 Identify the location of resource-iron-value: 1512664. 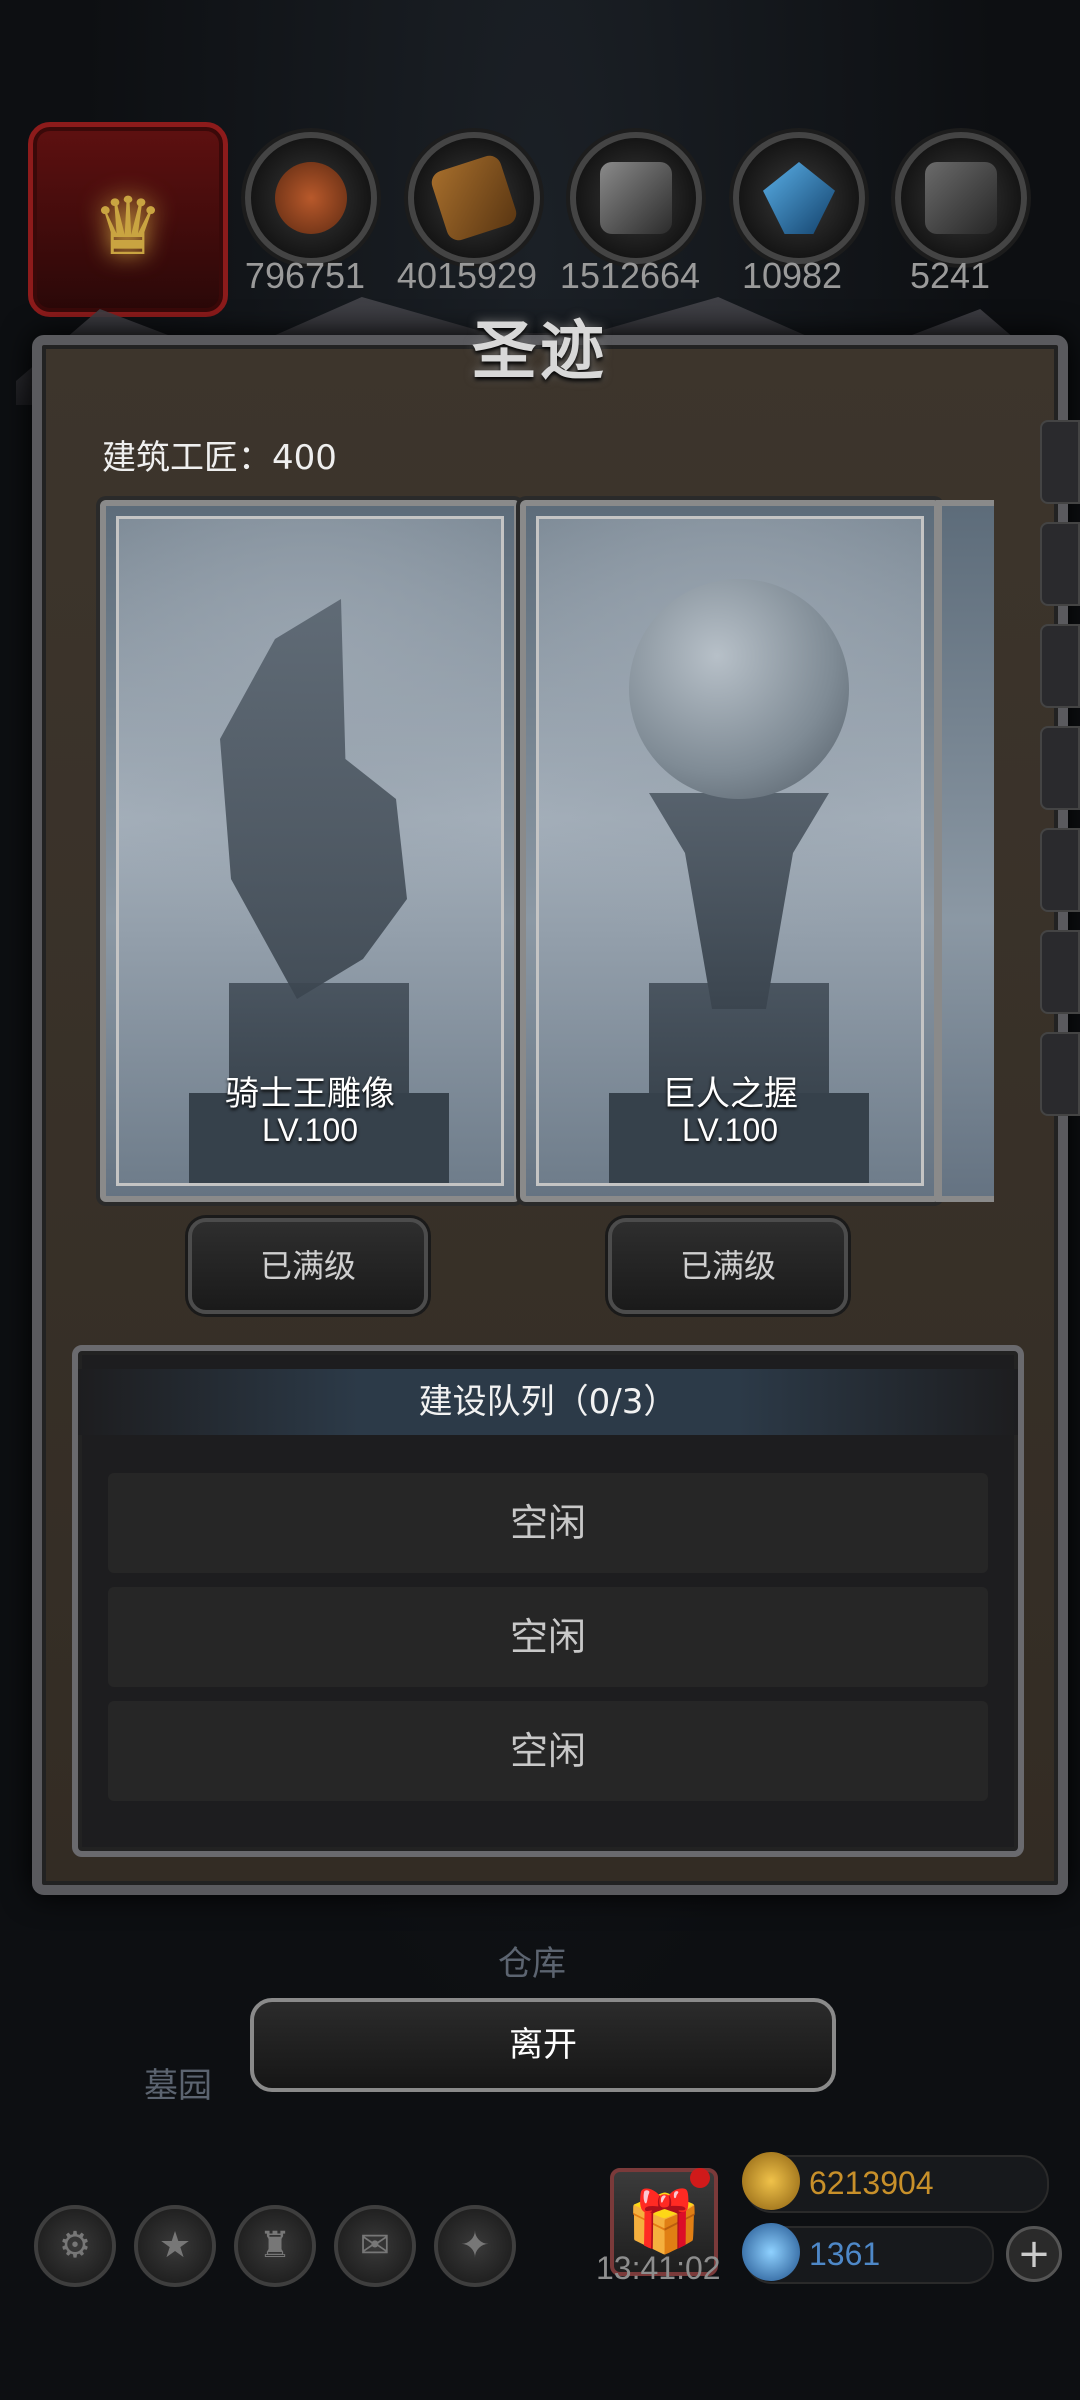
(630, 275).